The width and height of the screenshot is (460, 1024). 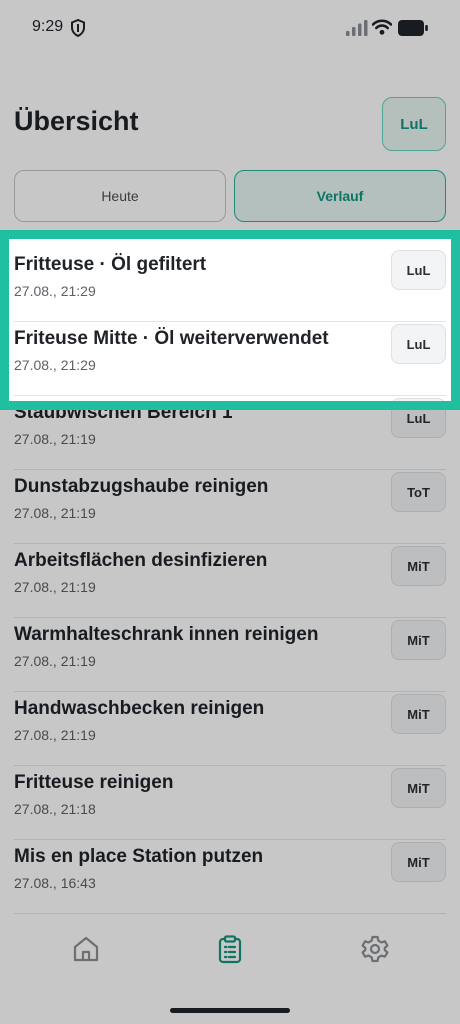 What do you see at coordinates (230, 949) in the screenshot?
I see `clipboard-icon` at bounding box center [230, 949].